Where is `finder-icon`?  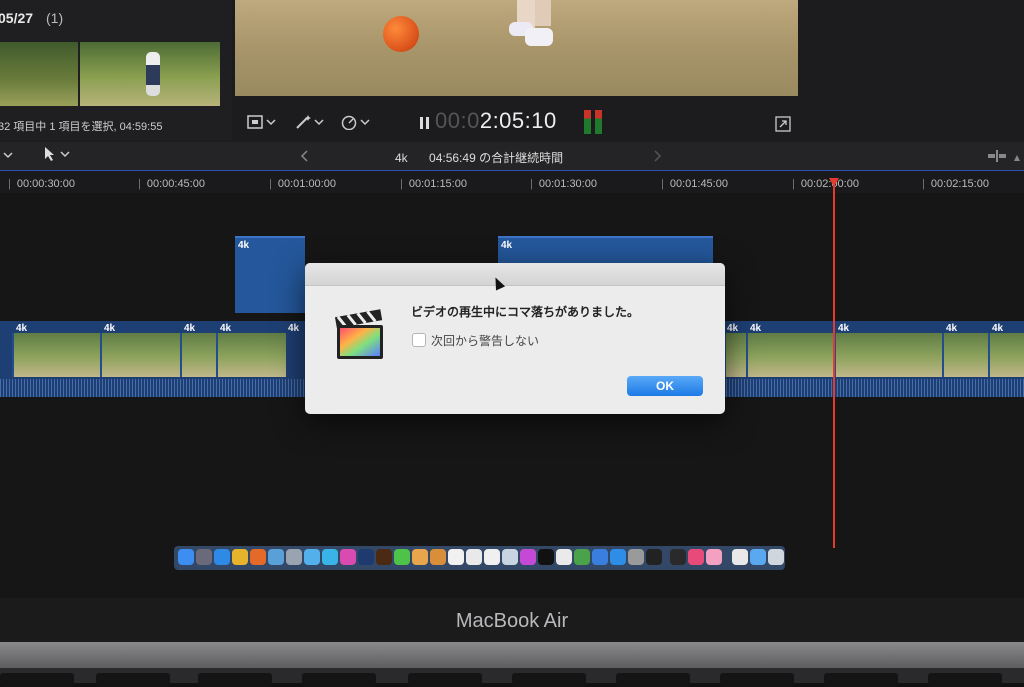
finder-icon is located at coordinates (186, 557).